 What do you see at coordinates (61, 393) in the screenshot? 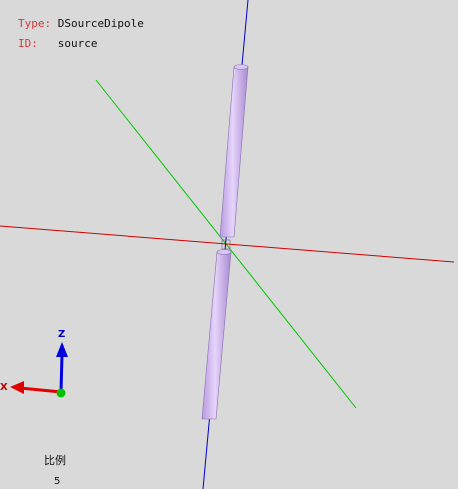
I see `triad-y-origin` at bounding box center [61, 393].